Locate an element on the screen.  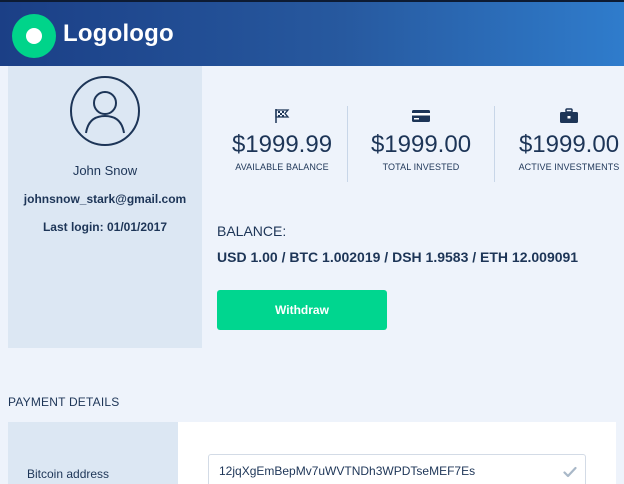
active-investments-label: ACTIVE INVESTMENTS is located at coordinates (569, 167).